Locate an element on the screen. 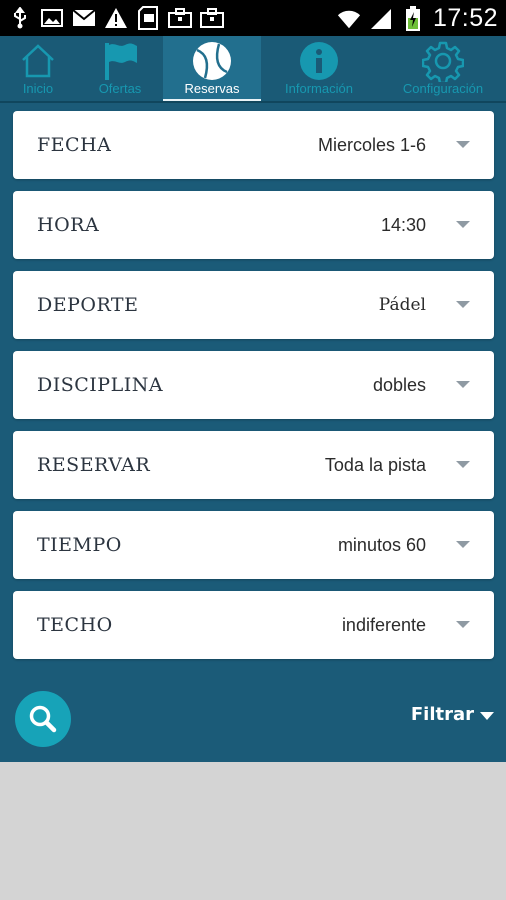 Image resolution: width=506 pixels, height=900 pixels. field-tiempo: TIEMPO minutos 60 is located at coordinates (253, 545).